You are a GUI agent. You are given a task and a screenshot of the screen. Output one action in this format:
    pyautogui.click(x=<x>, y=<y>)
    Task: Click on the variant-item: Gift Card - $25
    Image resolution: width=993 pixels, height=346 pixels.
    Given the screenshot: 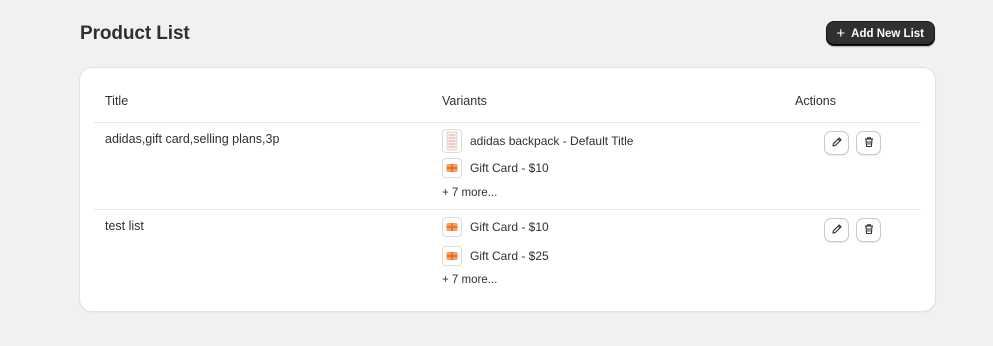 What is the action you would take?
    pyautogui.click(x=495, y=256)
    